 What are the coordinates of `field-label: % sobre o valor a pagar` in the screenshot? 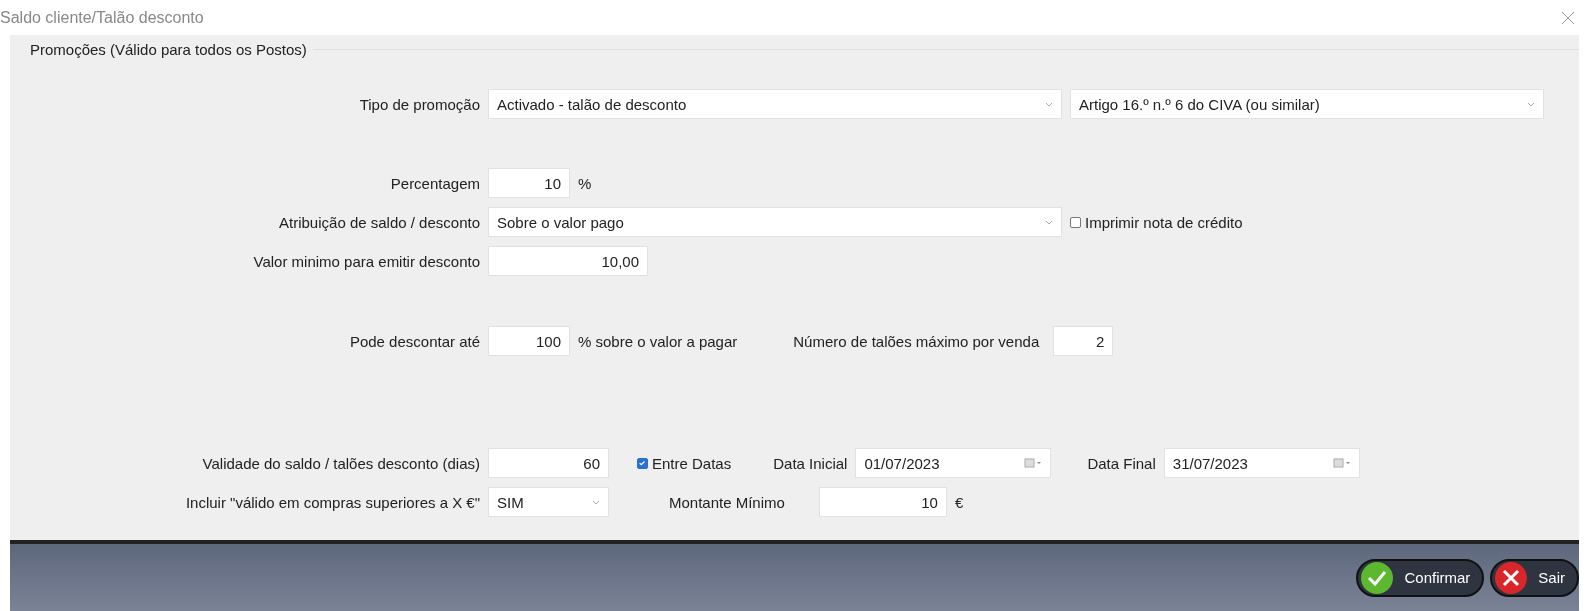 It's located at (658, 341).